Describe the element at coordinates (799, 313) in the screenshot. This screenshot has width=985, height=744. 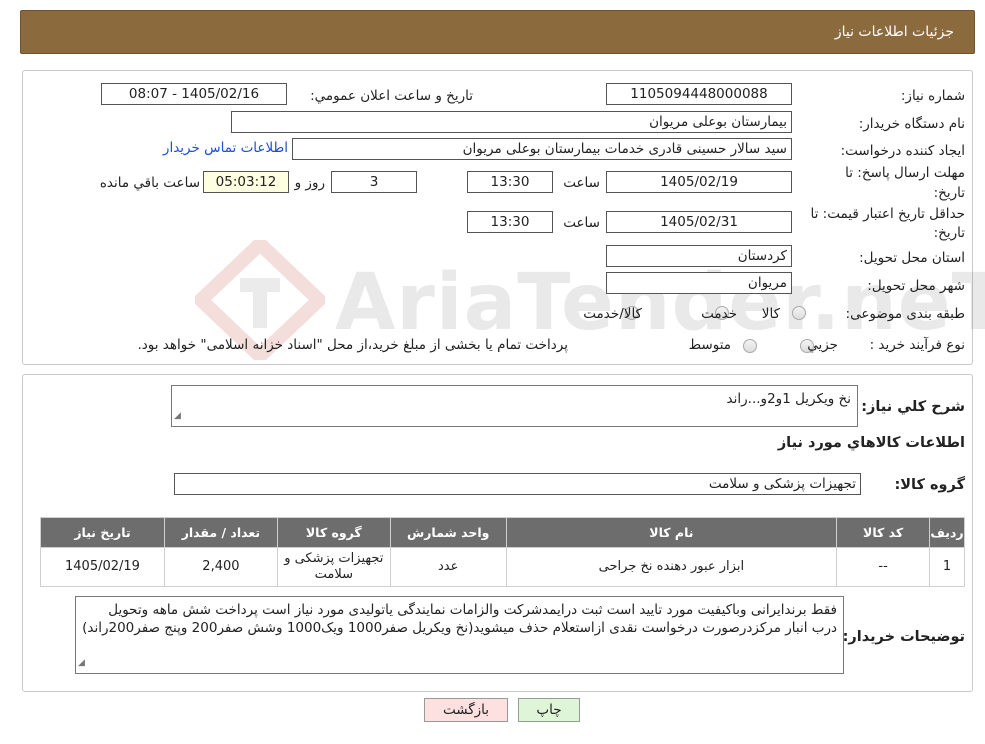
I see `category-radio-goods` at that location.